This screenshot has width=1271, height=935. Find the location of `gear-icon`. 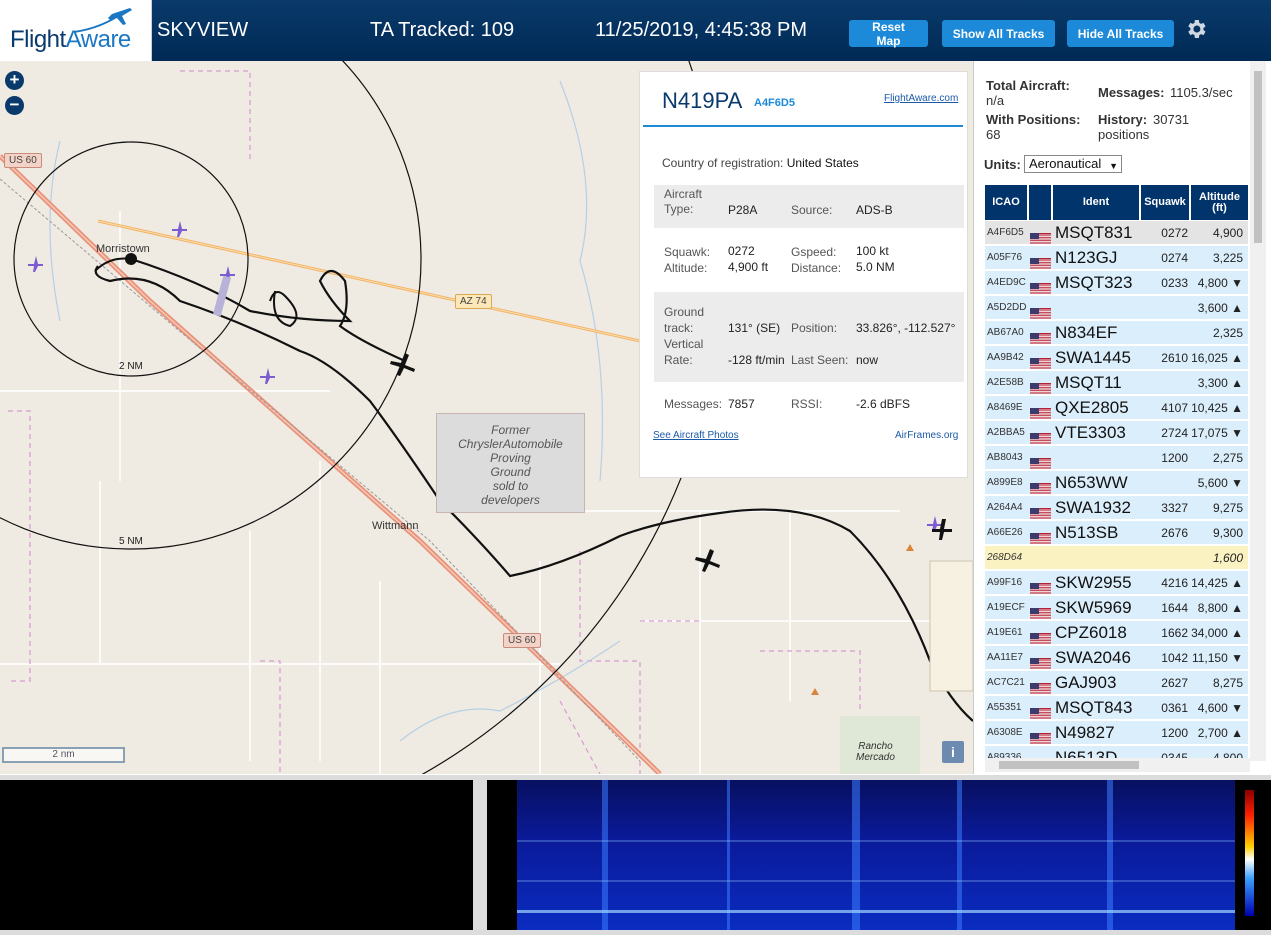

gear-icon is located at coordinates (1196, 29).